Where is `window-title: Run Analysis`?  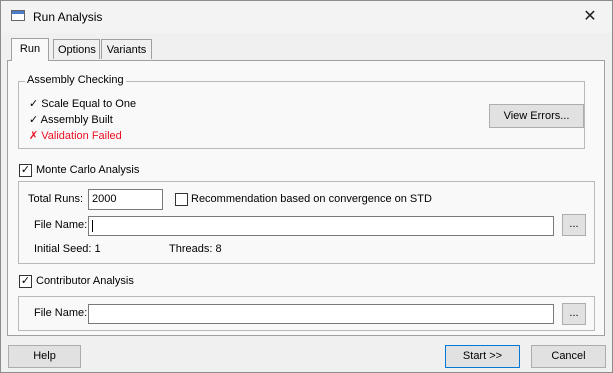
window-title: Run Analysis is located at coordinates (68, 17).